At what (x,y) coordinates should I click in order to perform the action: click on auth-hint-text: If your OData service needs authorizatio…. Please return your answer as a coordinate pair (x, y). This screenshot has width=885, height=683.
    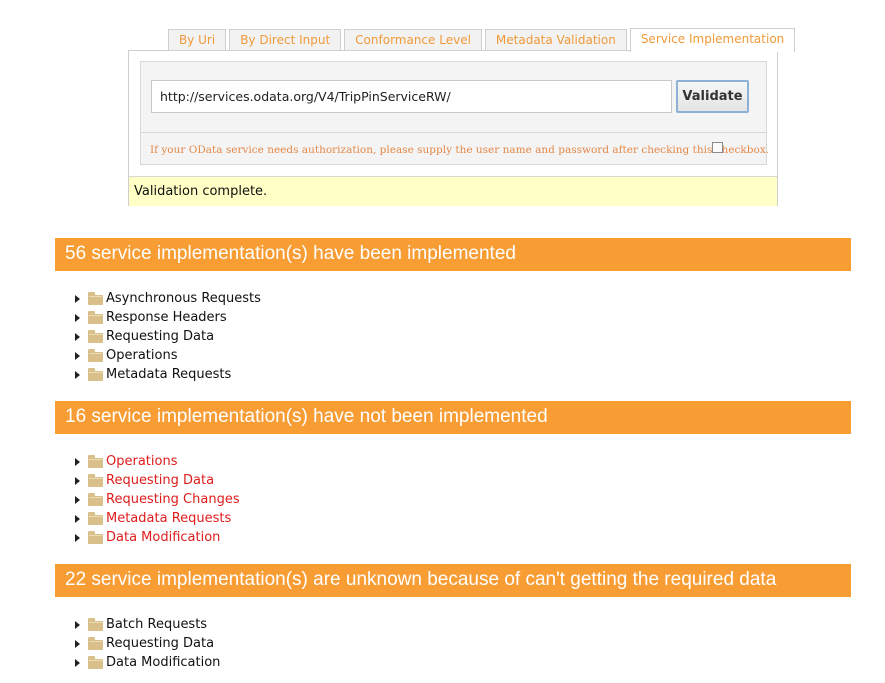
    Looking at the image, I should click on (460, 150).